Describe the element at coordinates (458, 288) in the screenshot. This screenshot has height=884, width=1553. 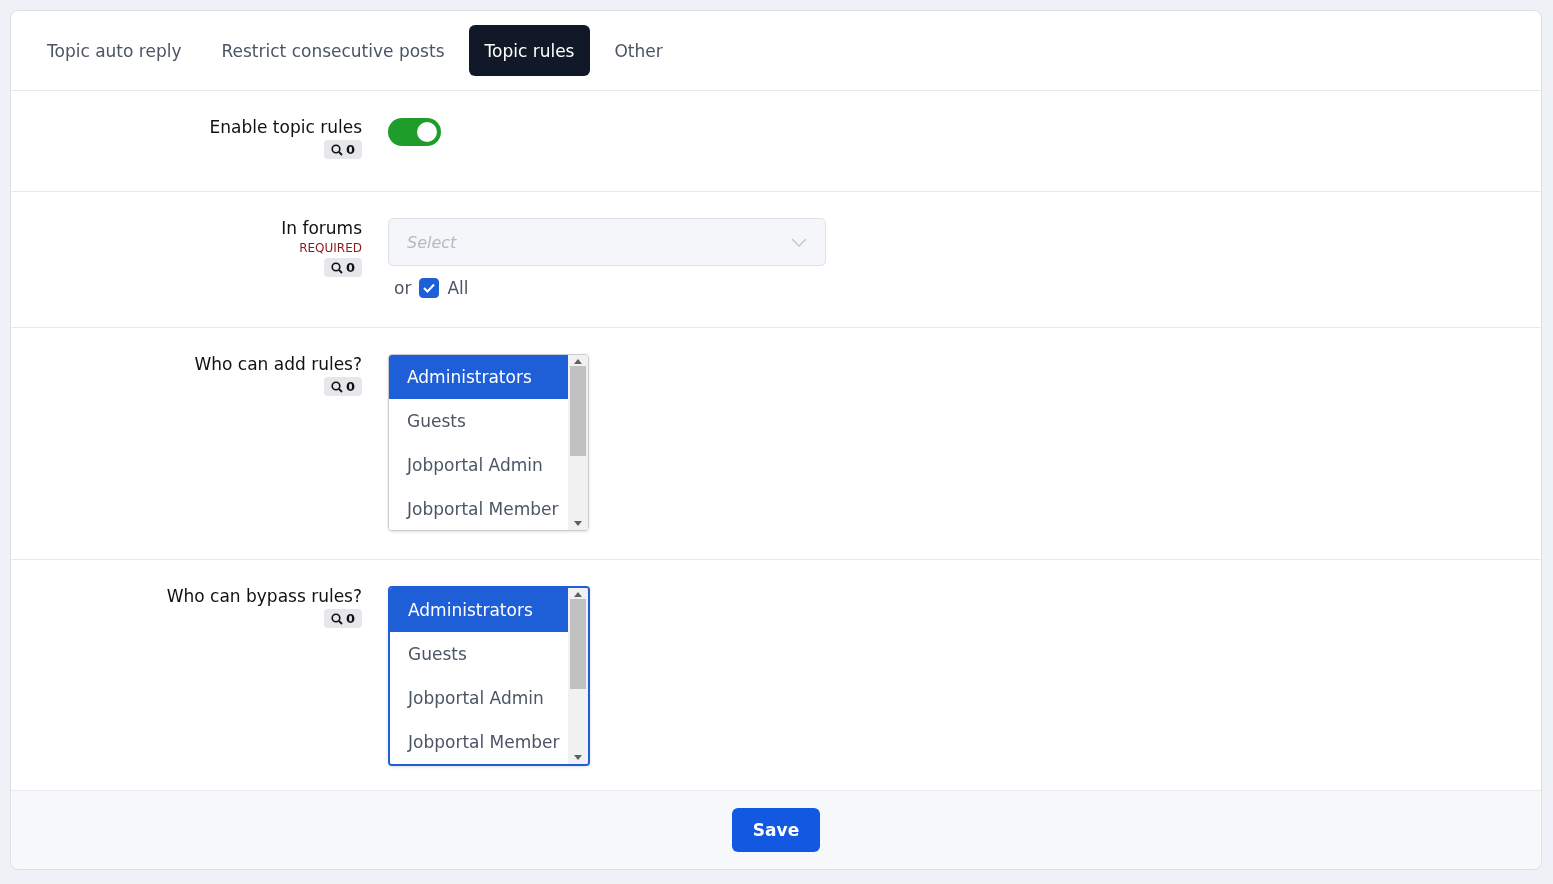
I see `checkbox-label: All` at that location.